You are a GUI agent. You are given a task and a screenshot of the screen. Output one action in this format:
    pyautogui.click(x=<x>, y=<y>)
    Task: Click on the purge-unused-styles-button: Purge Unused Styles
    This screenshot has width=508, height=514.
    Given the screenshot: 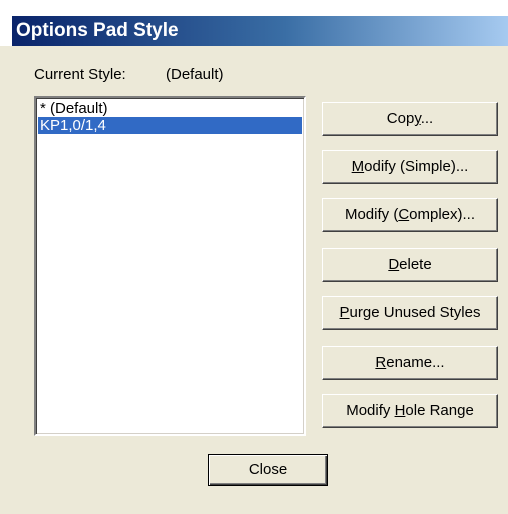 What is the action you would take?
    pyautogui.click(x=410, y=313)
    